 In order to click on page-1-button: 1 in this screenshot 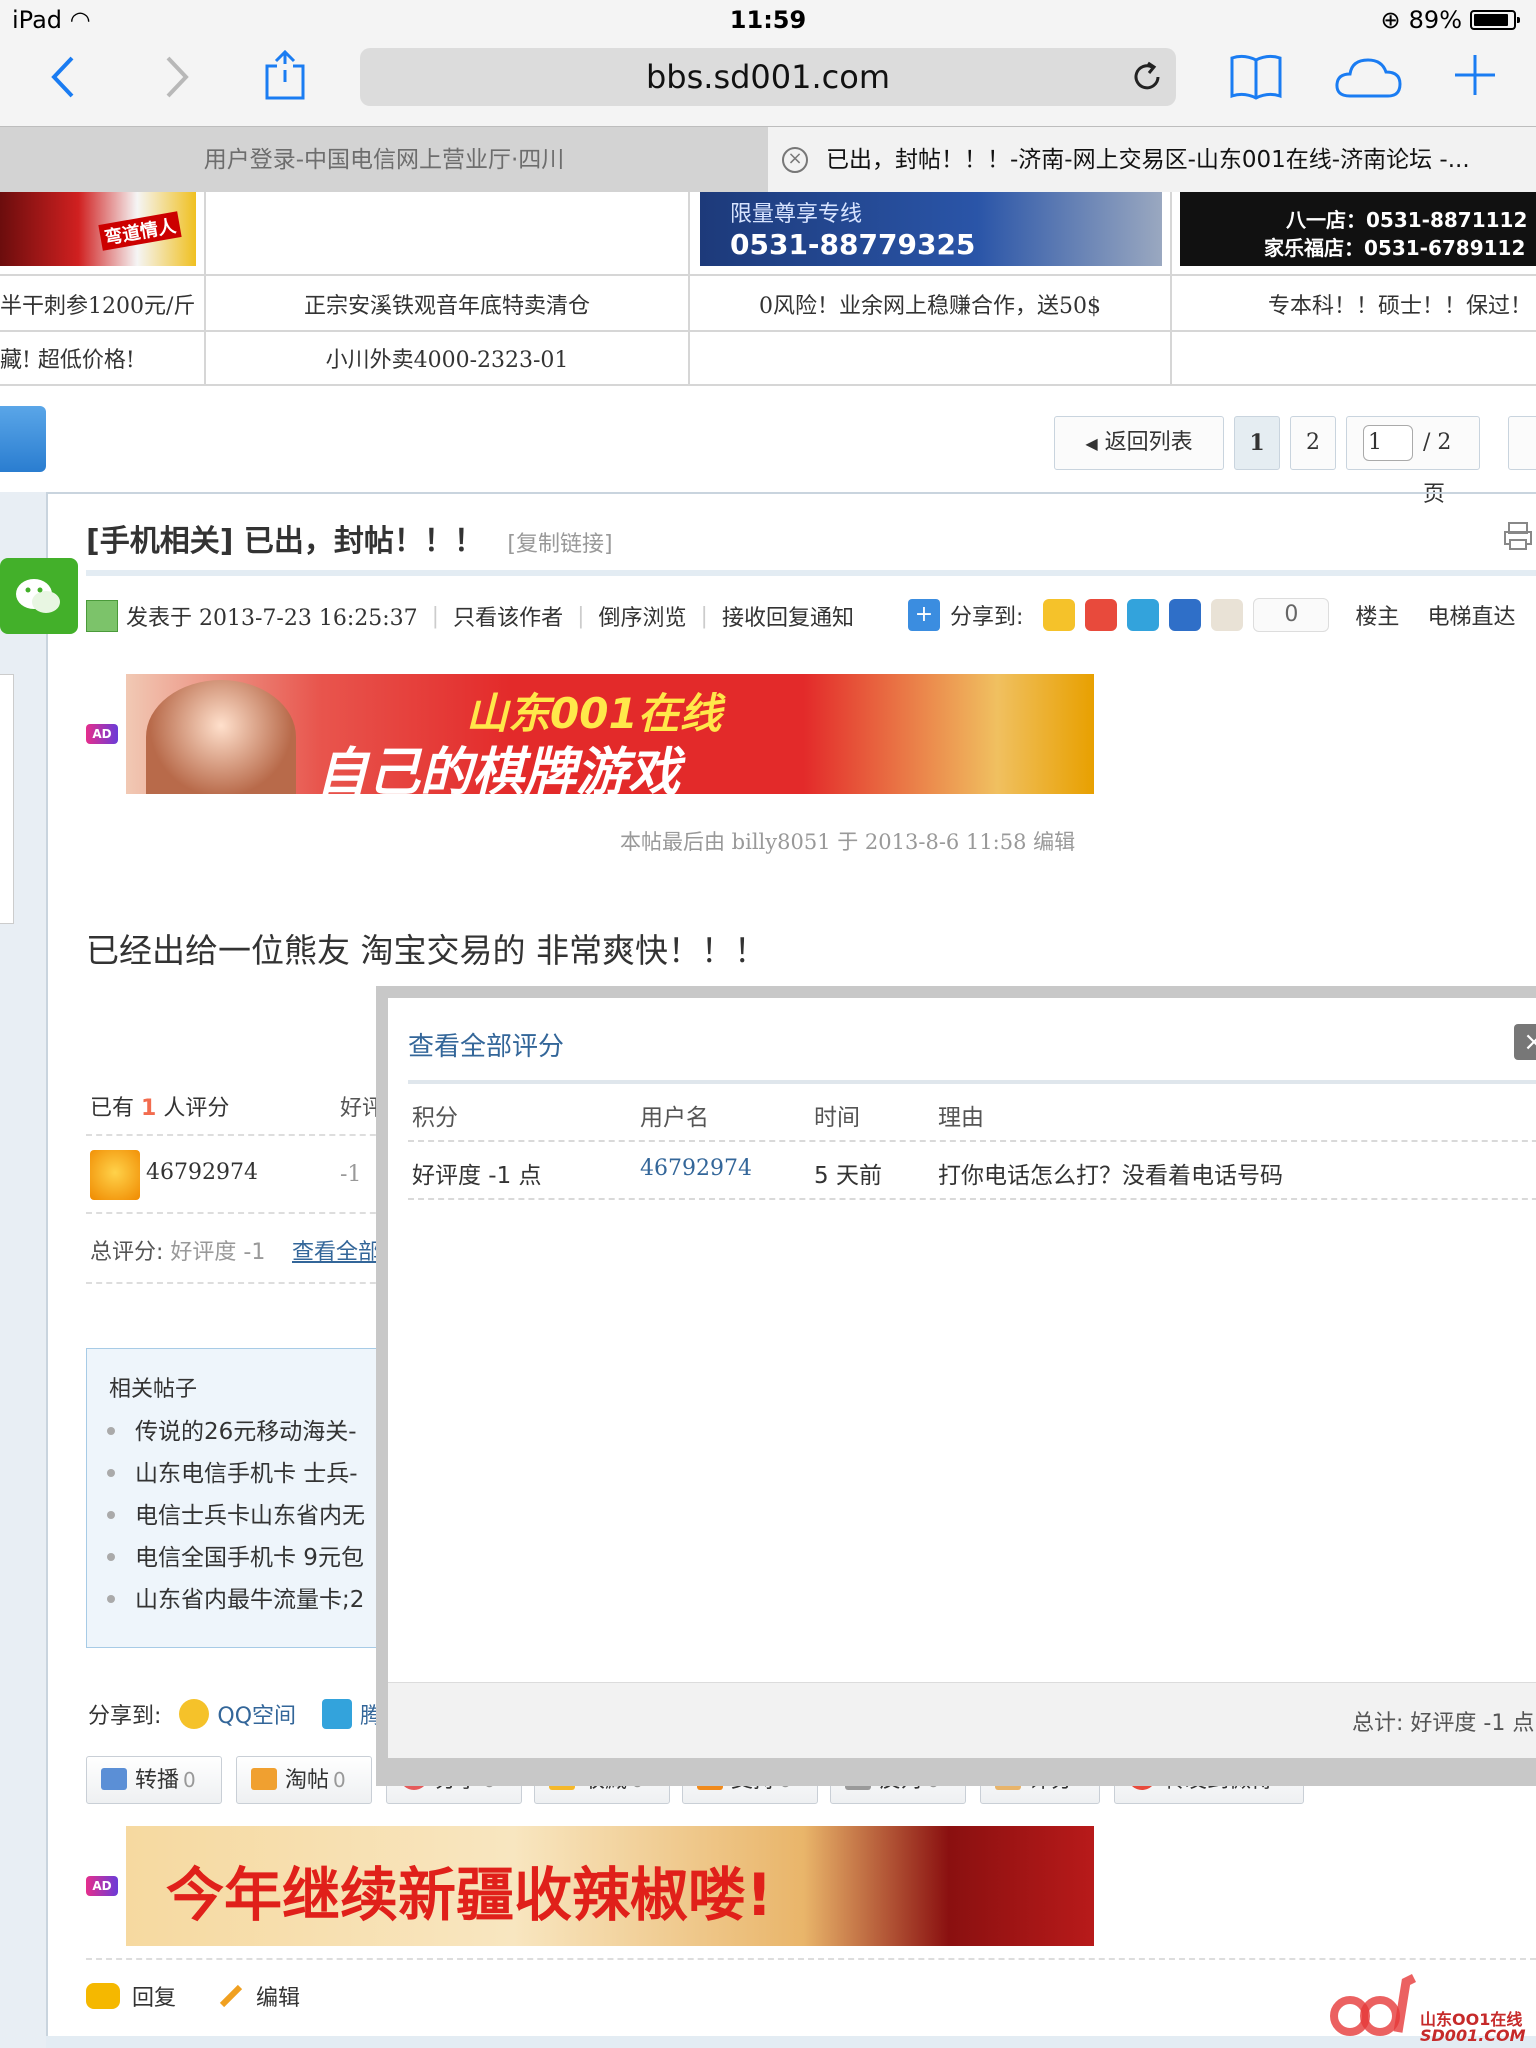, I will do `click(1257, 443)`.